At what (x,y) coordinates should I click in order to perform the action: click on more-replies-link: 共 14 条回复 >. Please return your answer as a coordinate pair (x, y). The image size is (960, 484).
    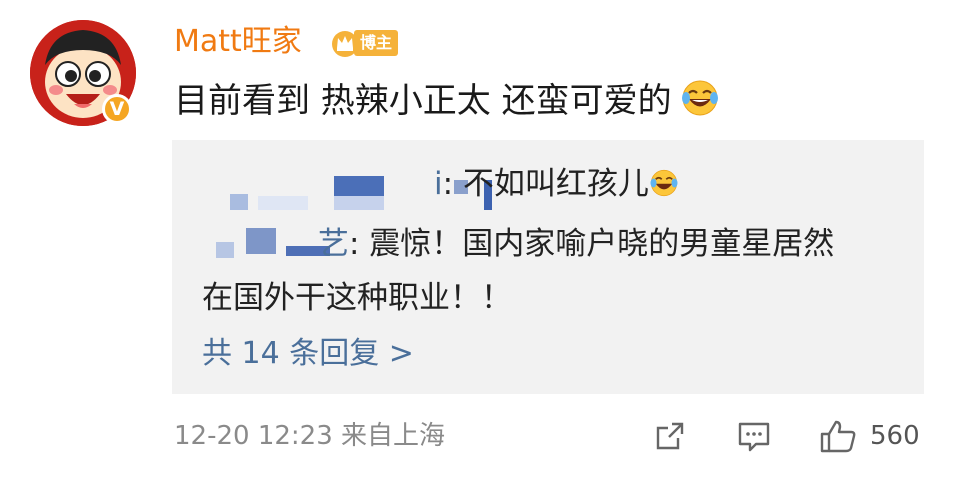
    Looking at the image, I should click on (308, 354).